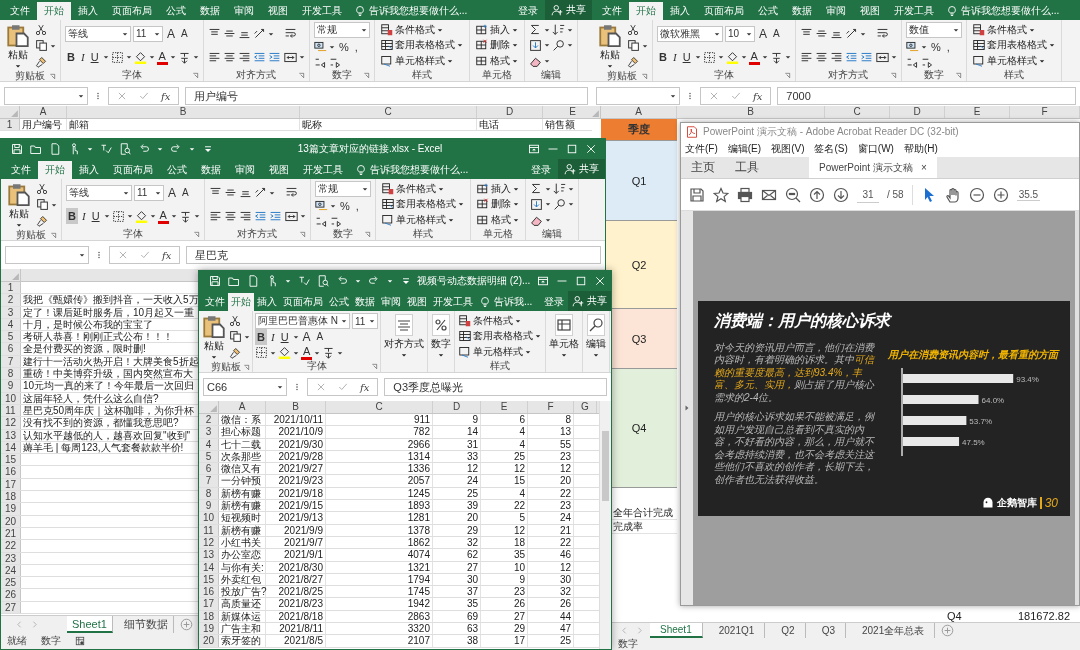  Describe the element at coordinates (11, 521) in the screenshot. I see `row-number: 20` at that location.